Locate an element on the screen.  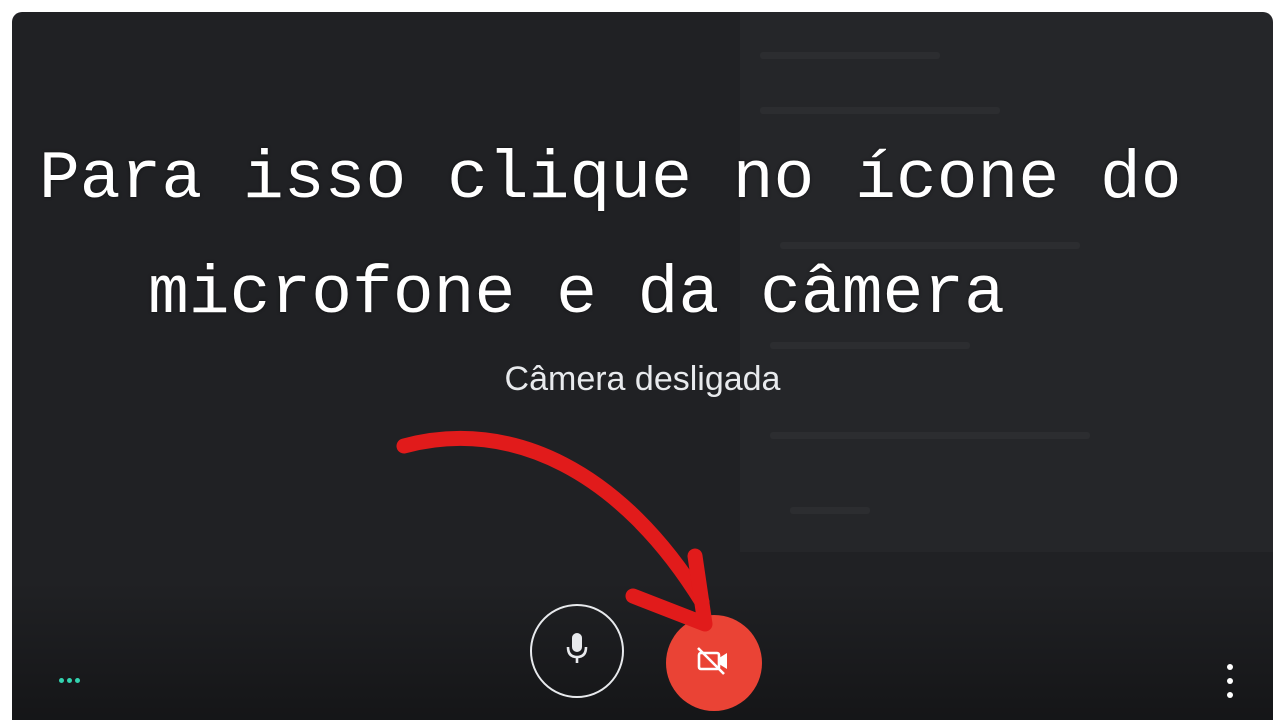
horizontal-dots-icon is located at coordinates (69, 680).